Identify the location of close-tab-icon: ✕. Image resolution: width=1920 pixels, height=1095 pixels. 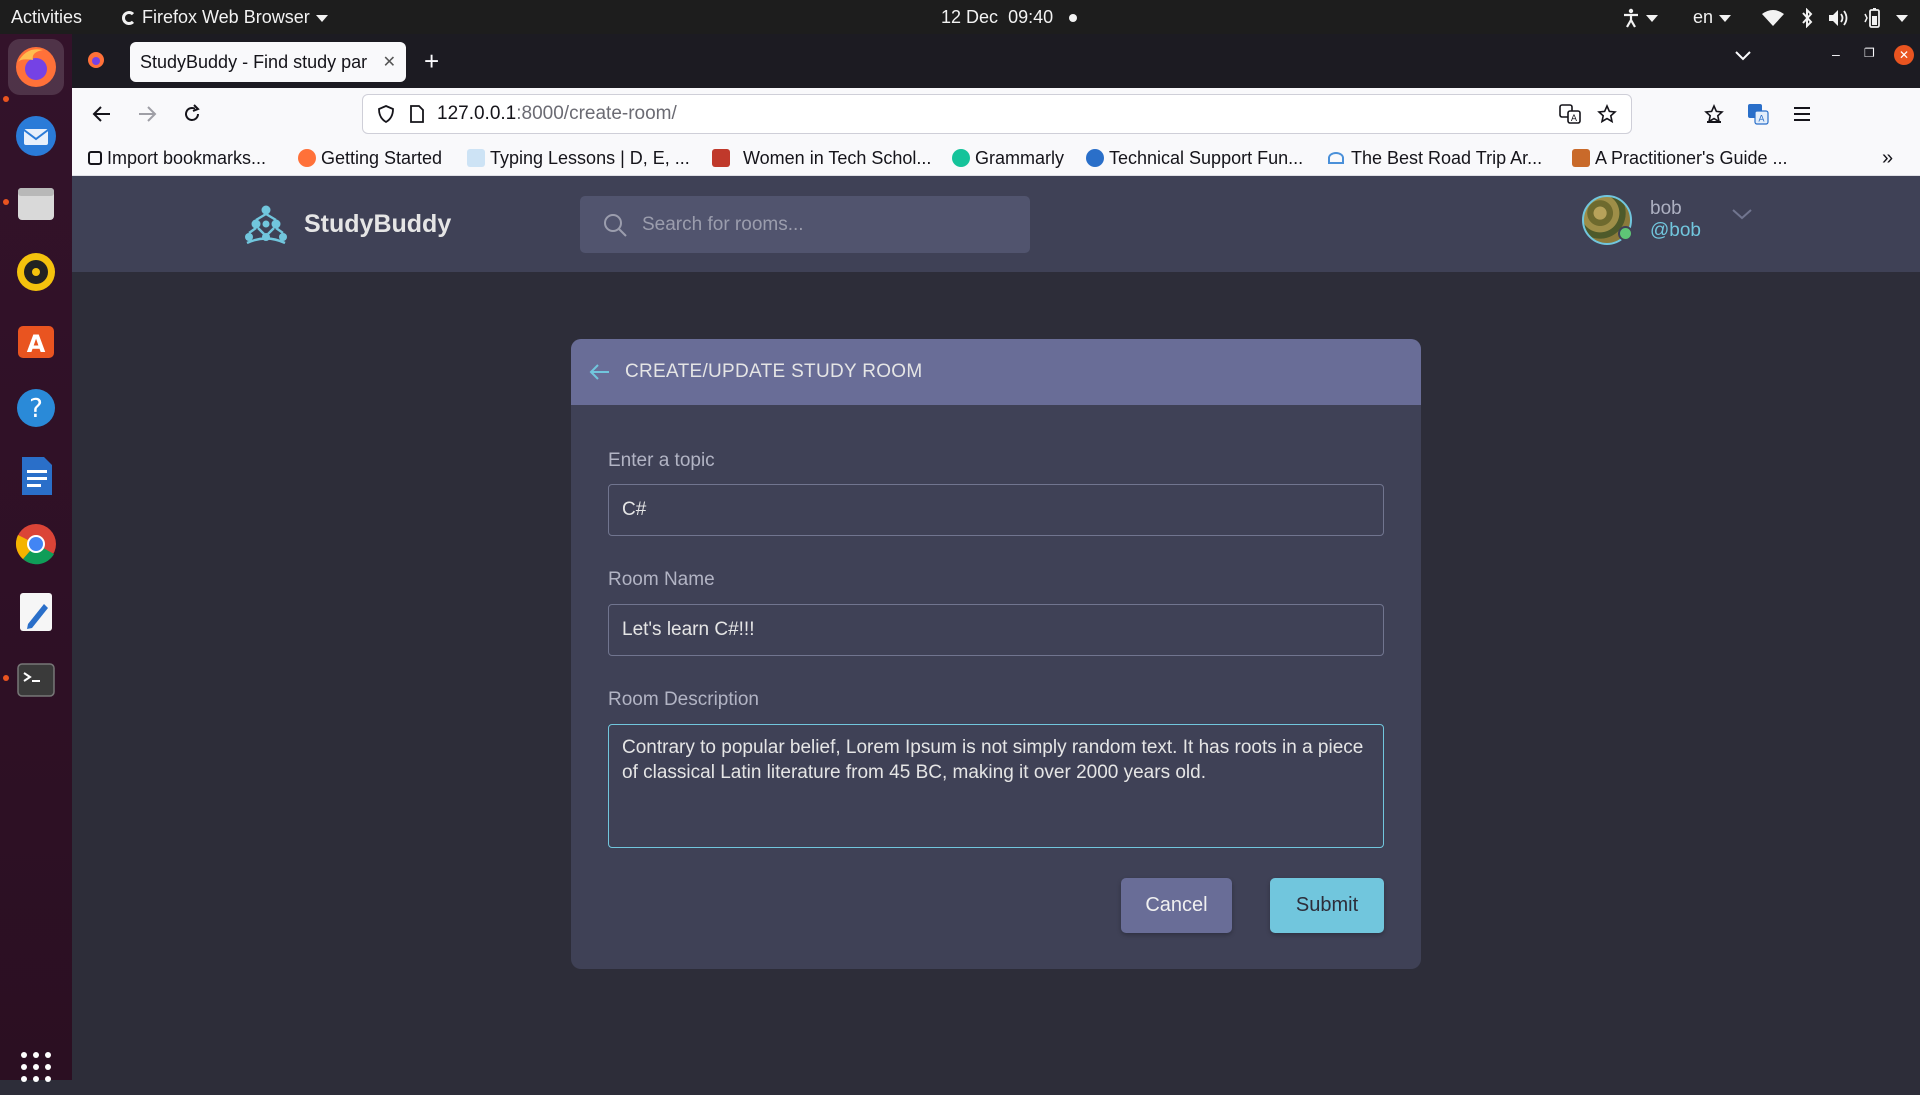
(389, 62).